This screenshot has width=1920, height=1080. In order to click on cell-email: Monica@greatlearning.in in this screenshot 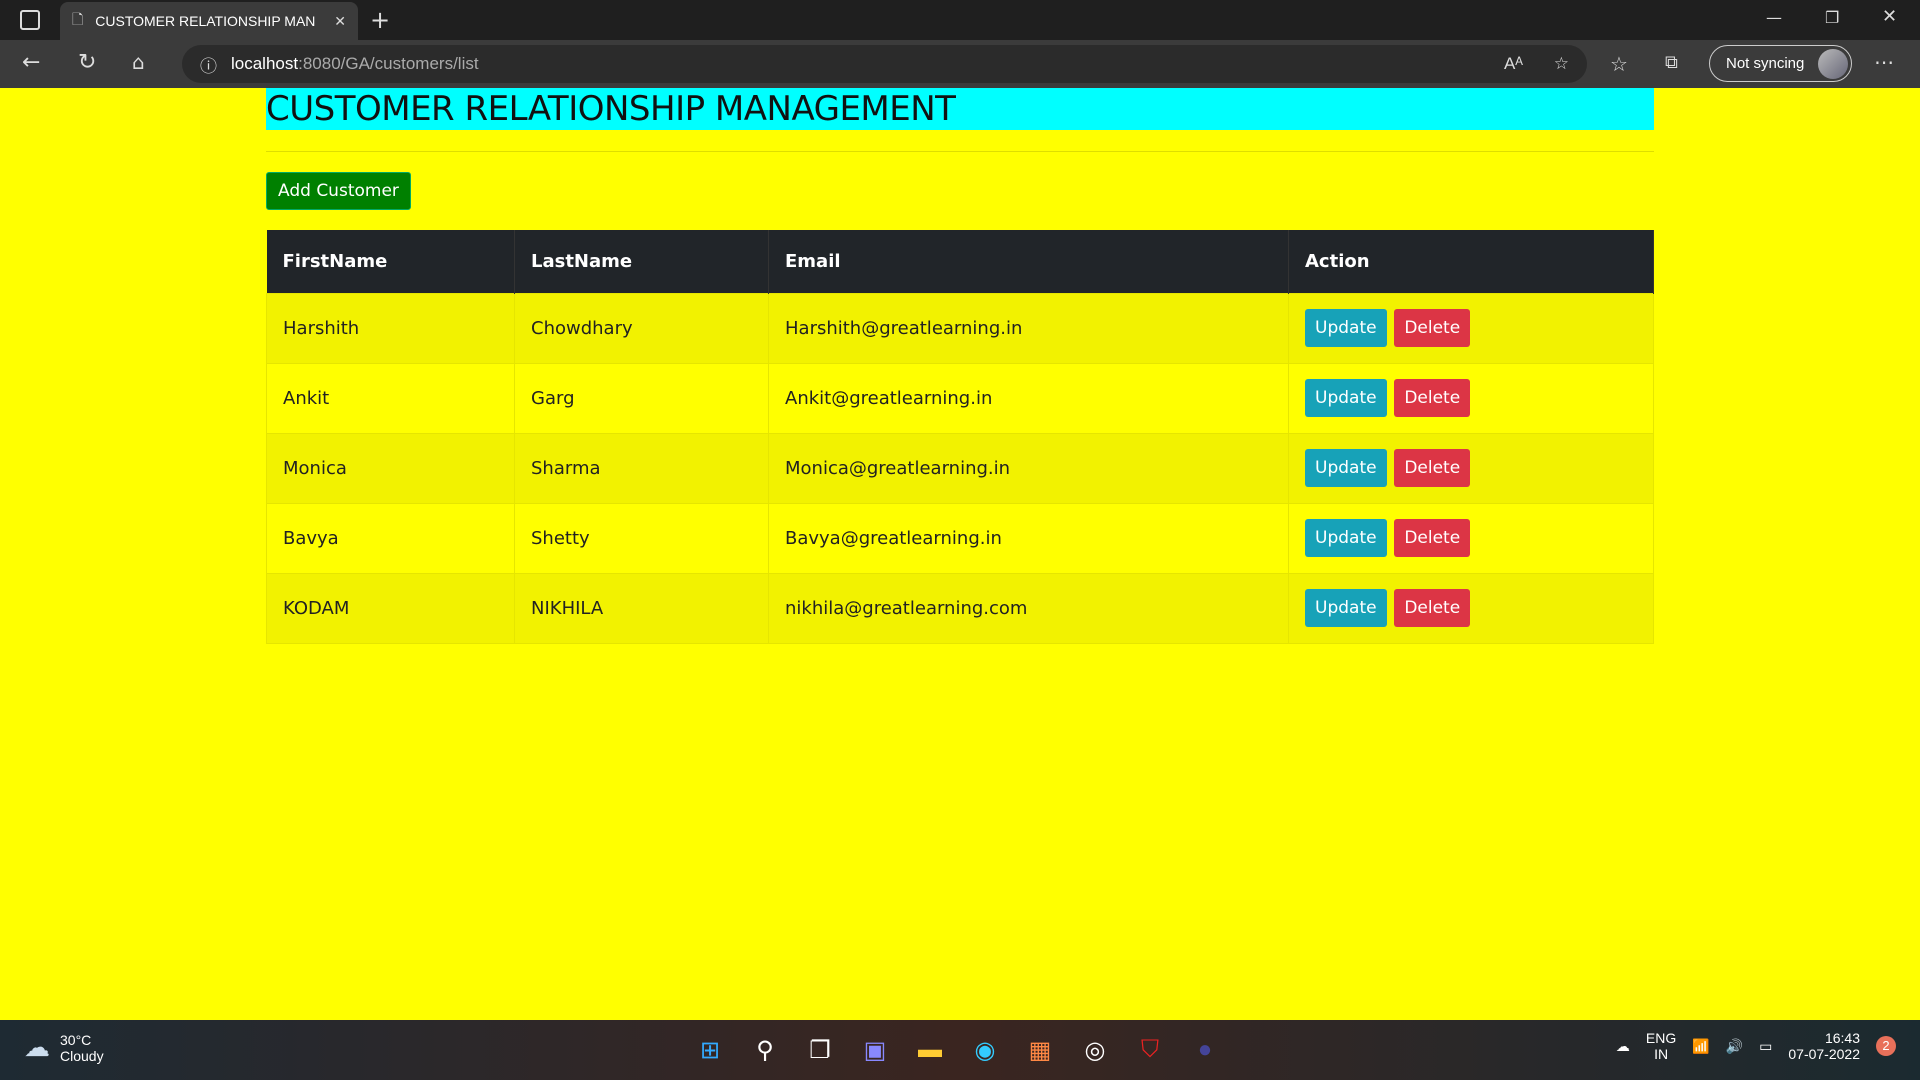, I will do `click(1028, 468)`.